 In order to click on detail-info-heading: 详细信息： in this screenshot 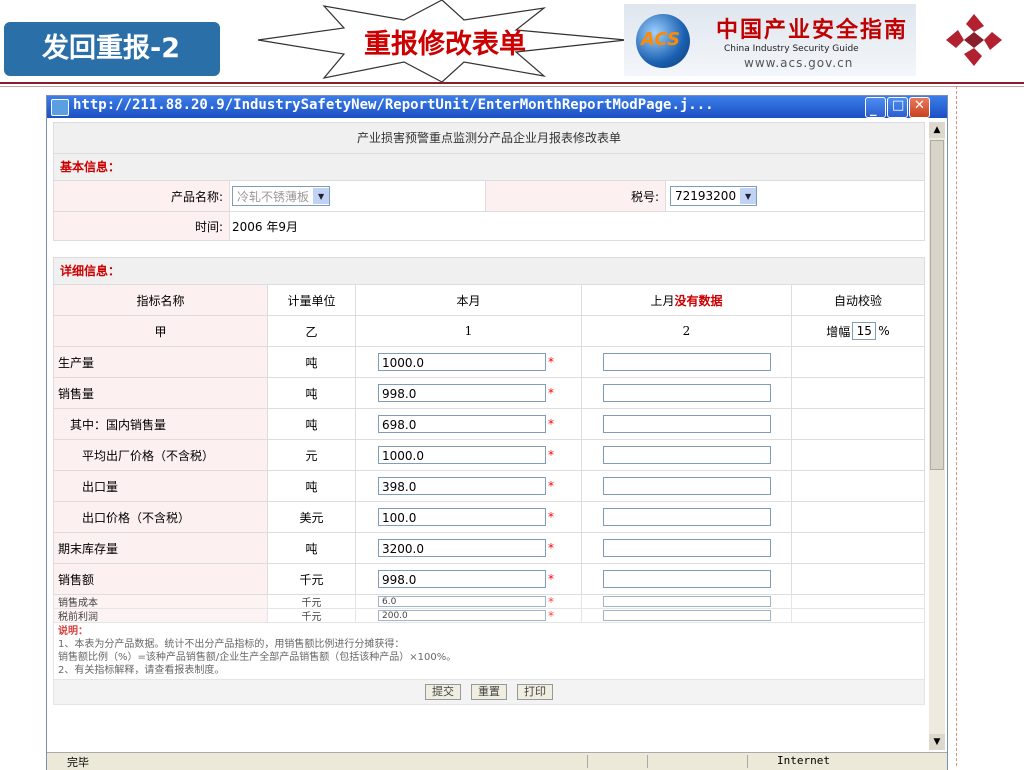, I will do `click(489, 271)`.